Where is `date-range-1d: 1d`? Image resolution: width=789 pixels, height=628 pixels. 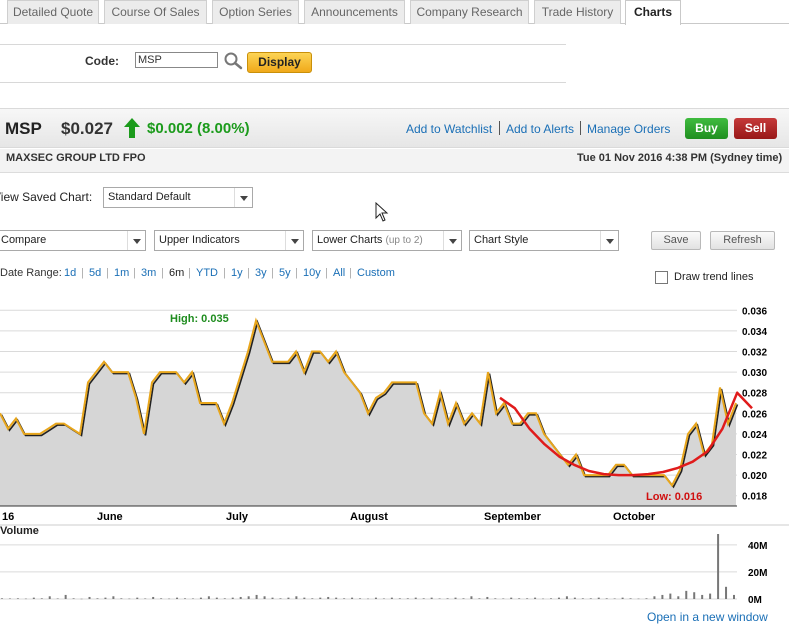 date-range-1d: 1d is located at coordinates (70, 273).